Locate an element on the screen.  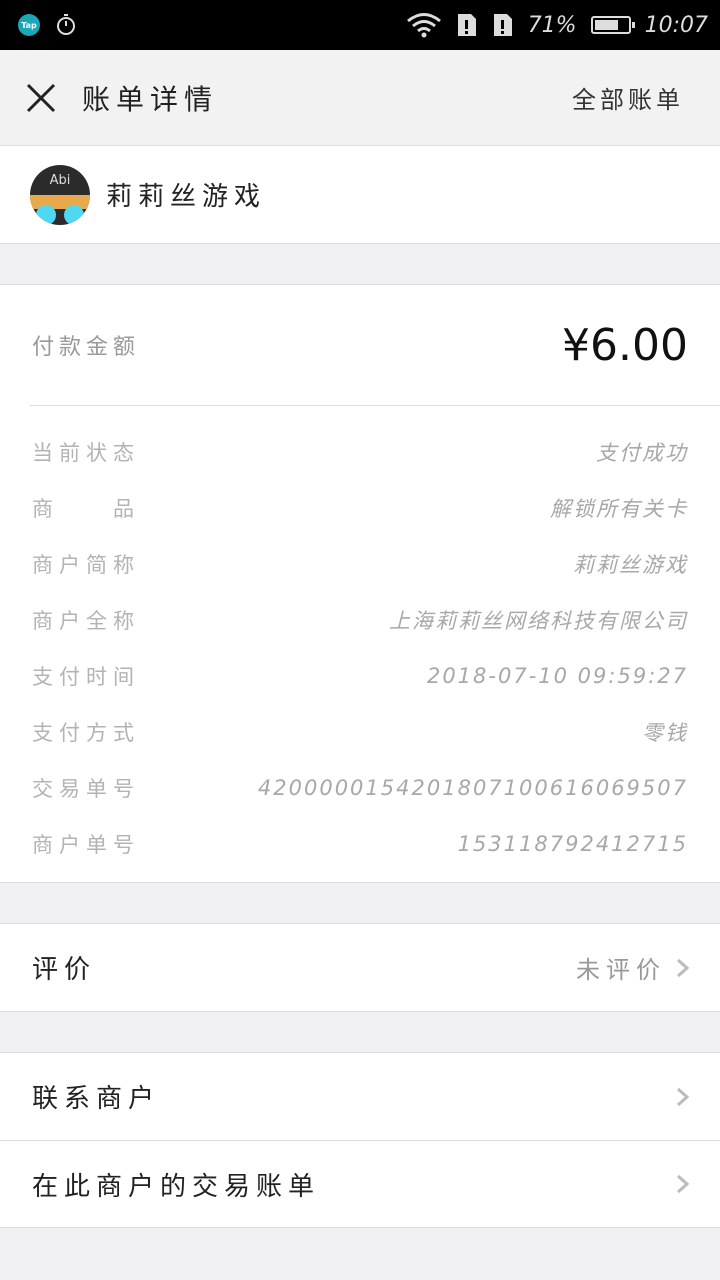
merchant-bills-cell: 在此商户的交易账单 is located at coordinates (360, 1183).